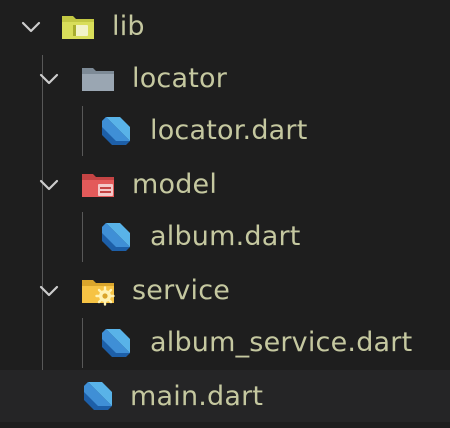 The width and height of the screenshot is (450, 428). I want to click on tree-item-main-dart: main.dart, so click(225, 396).